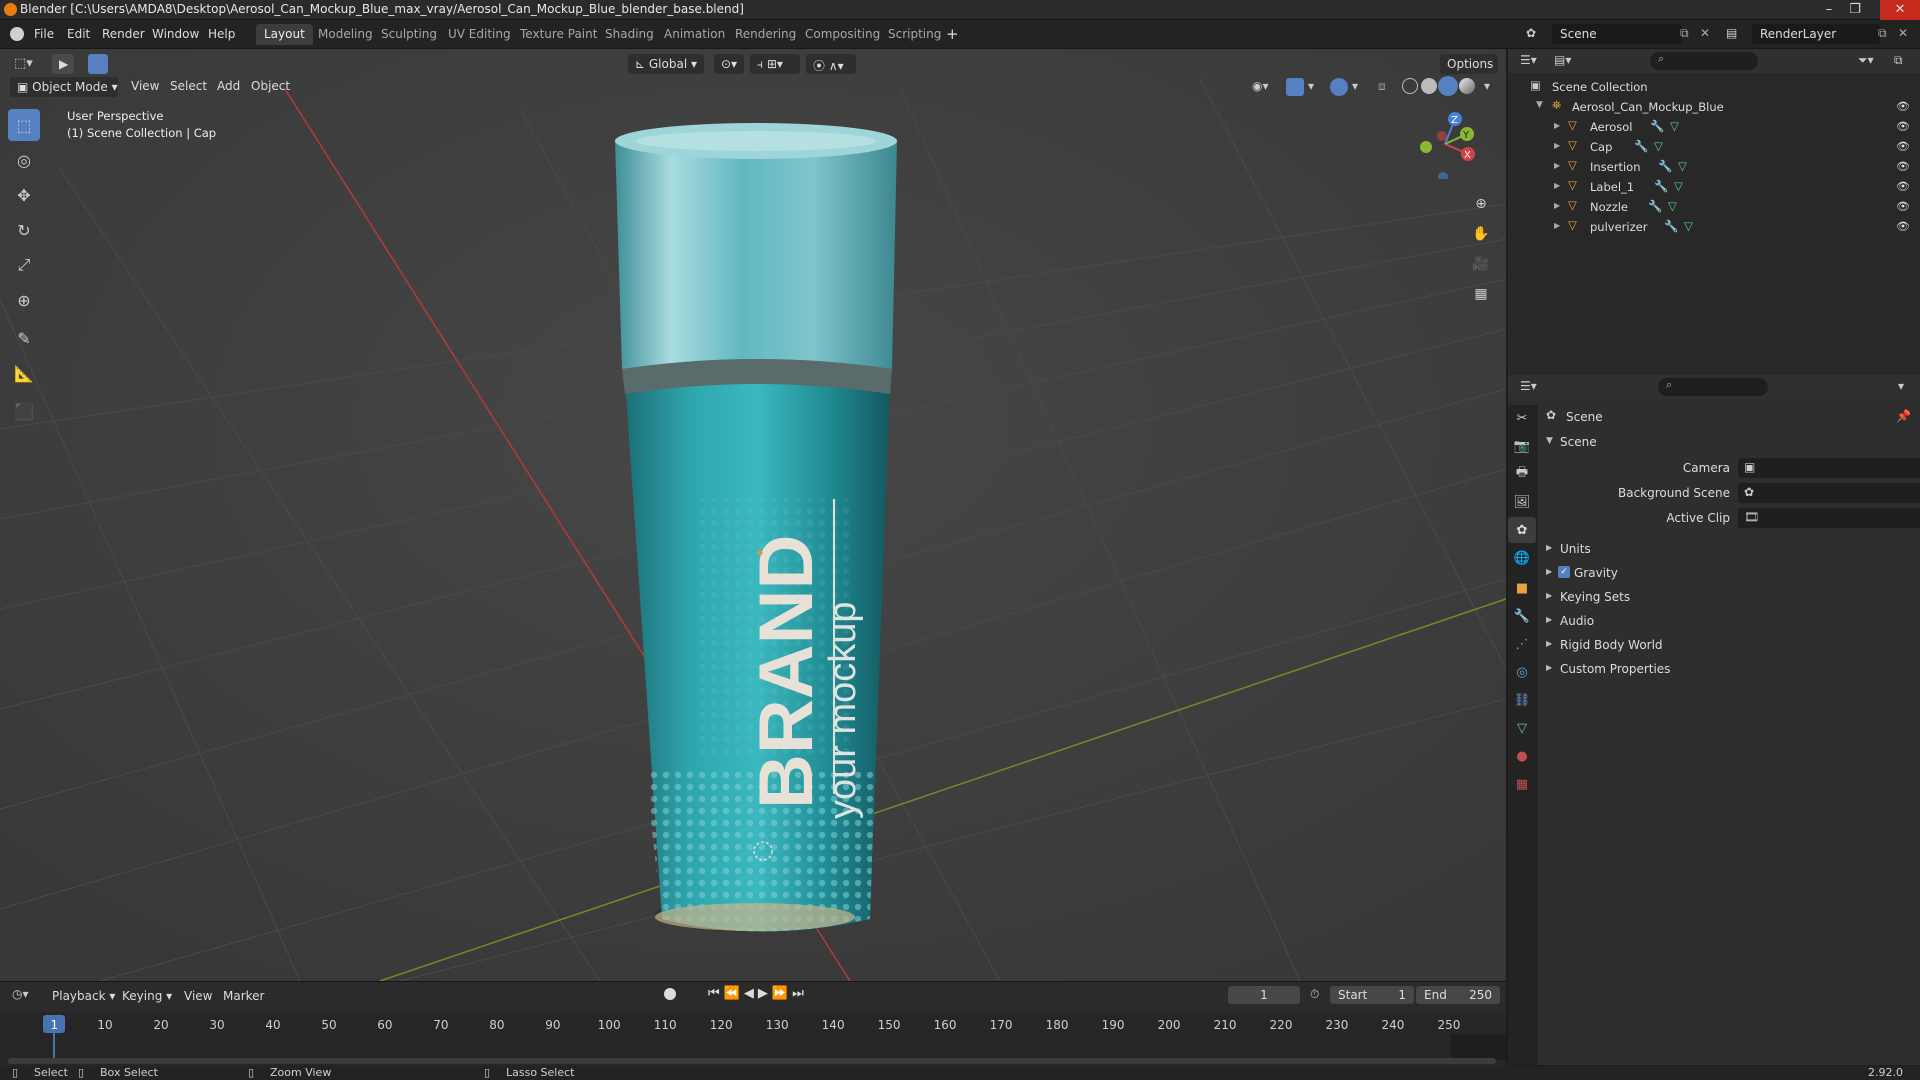 The image size is (1920, 1080). Describe the element at coordinates (1829, 10) in the screenshot. I see `minimize-button: –` at that location.